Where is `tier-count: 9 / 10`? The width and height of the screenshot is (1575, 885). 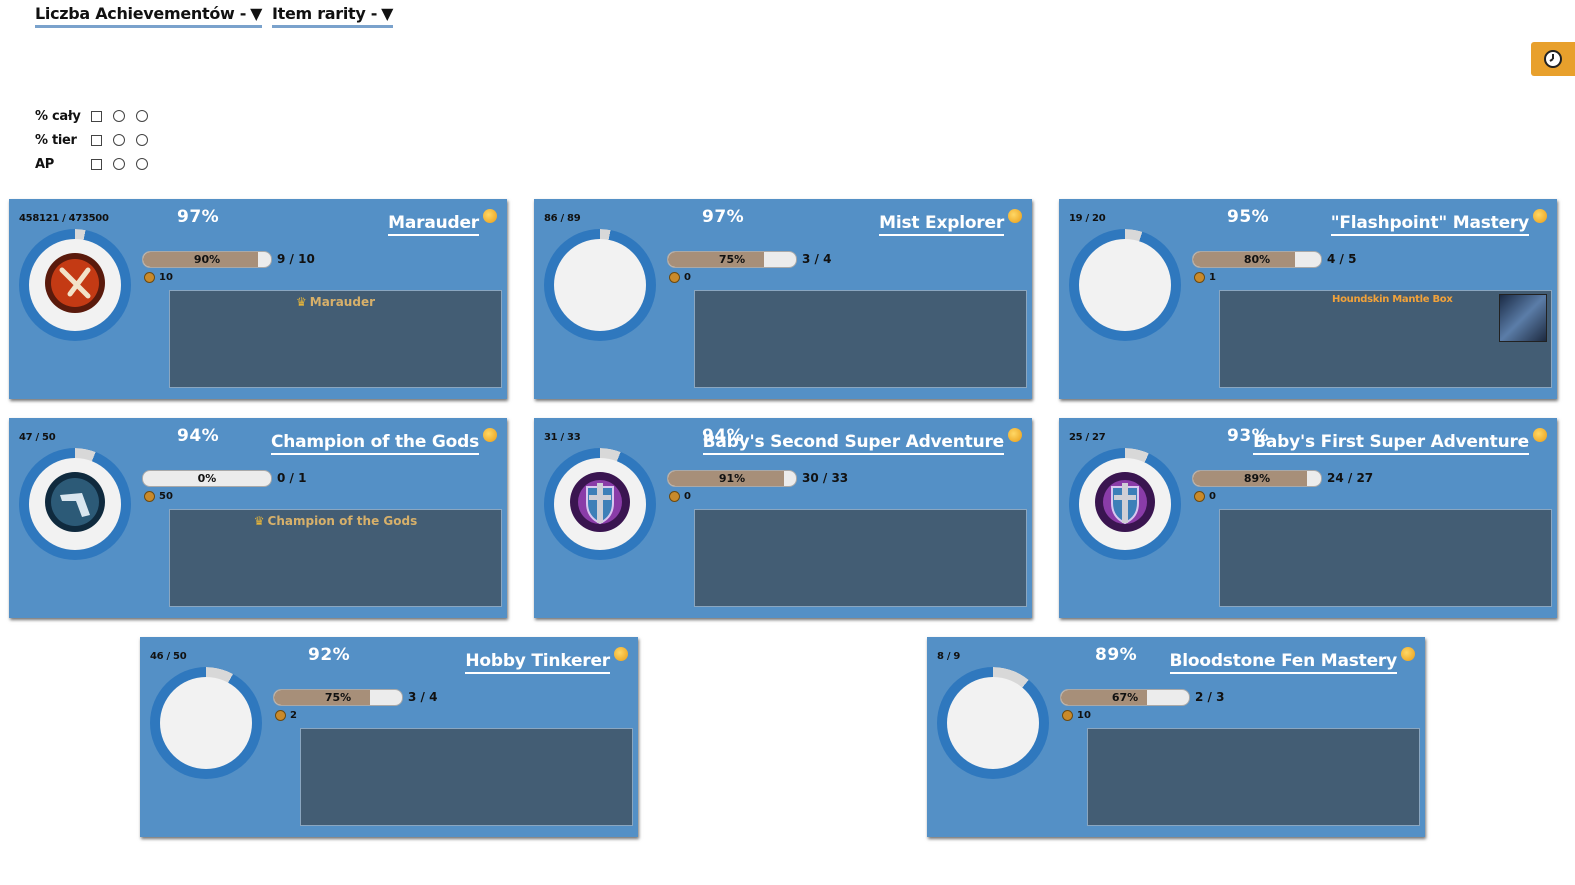 tier-count: 9 / 10 is located at coordinates (296, 259).